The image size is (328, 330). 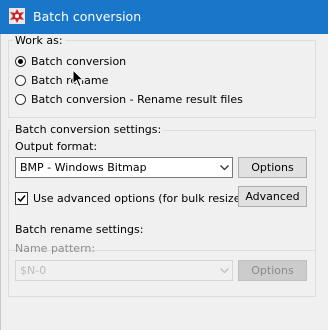 I want to click on output-options-button: Options, so click(x=272, y=167).